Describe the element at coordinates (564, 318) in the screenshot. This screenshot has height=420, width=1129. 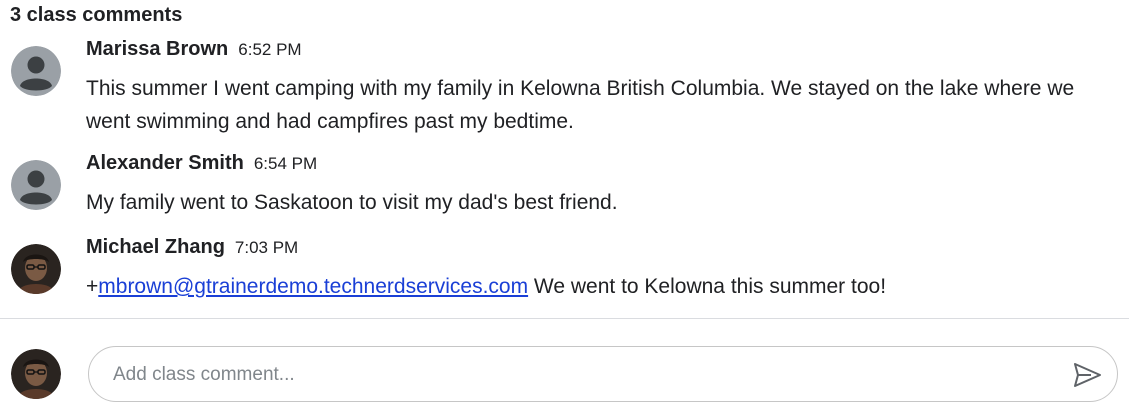
I see `divider` at that location.